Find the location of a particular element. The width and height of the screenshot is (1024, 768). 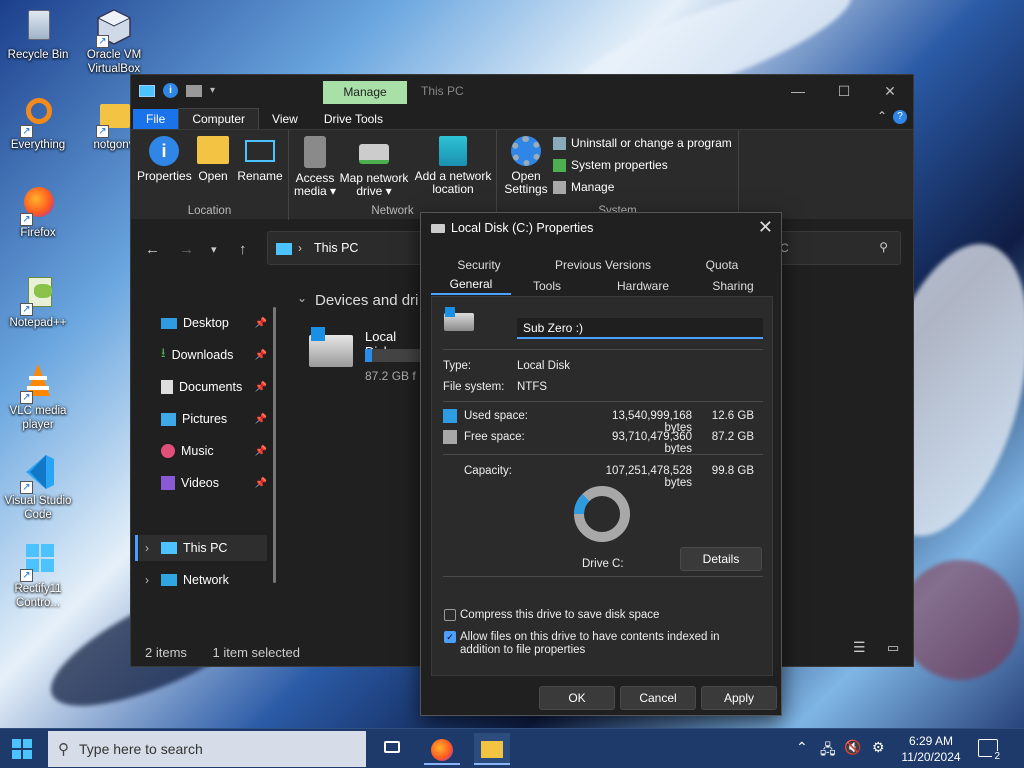

desktop-icon-label: Visual Studio Code is located at coordinates (38, 508).